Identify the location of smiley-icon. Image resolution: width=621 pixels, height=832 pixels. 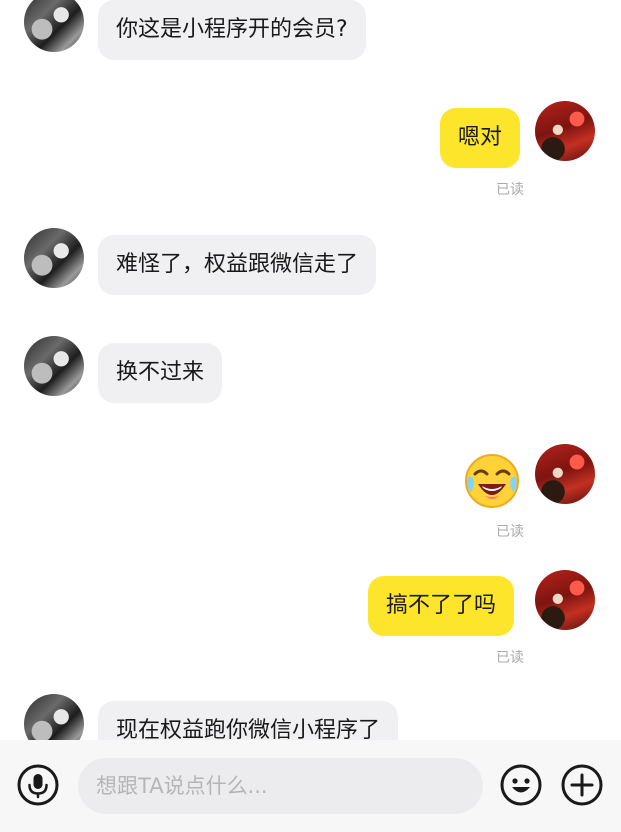
(521, 785).